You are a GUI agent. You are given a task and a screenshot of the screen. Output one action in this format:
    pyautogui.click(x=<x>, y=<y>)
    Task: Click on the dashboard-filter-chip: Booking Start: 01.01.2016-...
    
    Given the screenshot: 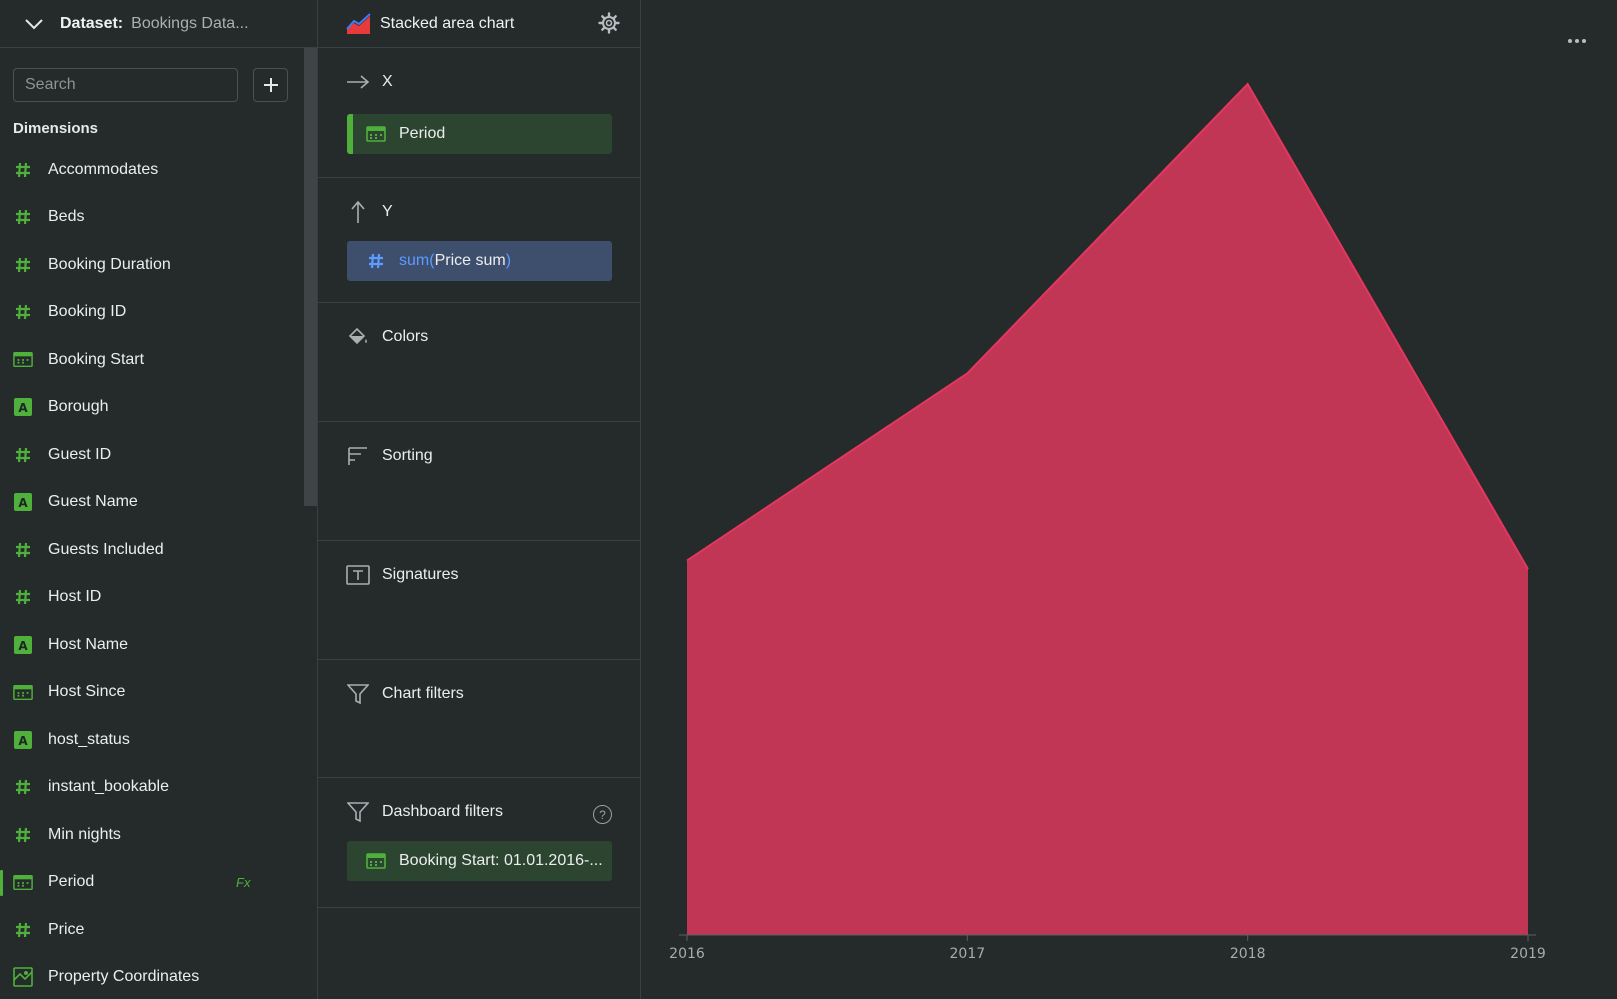 What is the action you would take?
    pyautogui.click(x=479, y=861)
    